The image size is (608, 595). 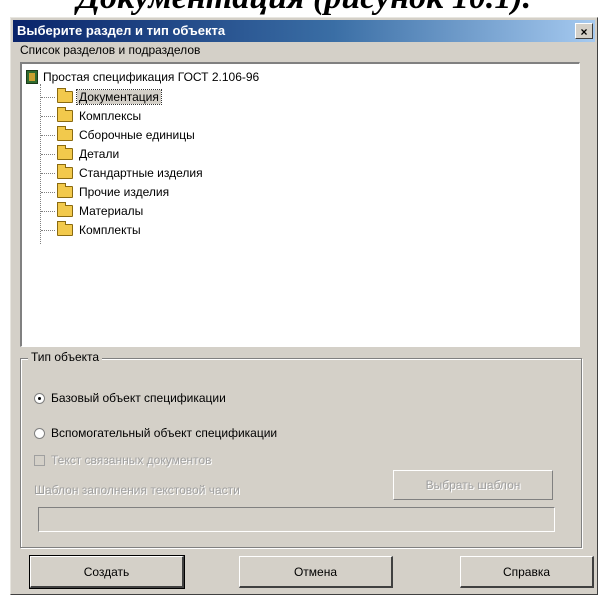 What do you see at coordinates (39, 398) in the screenshot?
I see `radio-checked-icon` at bounding box center [39, 398].